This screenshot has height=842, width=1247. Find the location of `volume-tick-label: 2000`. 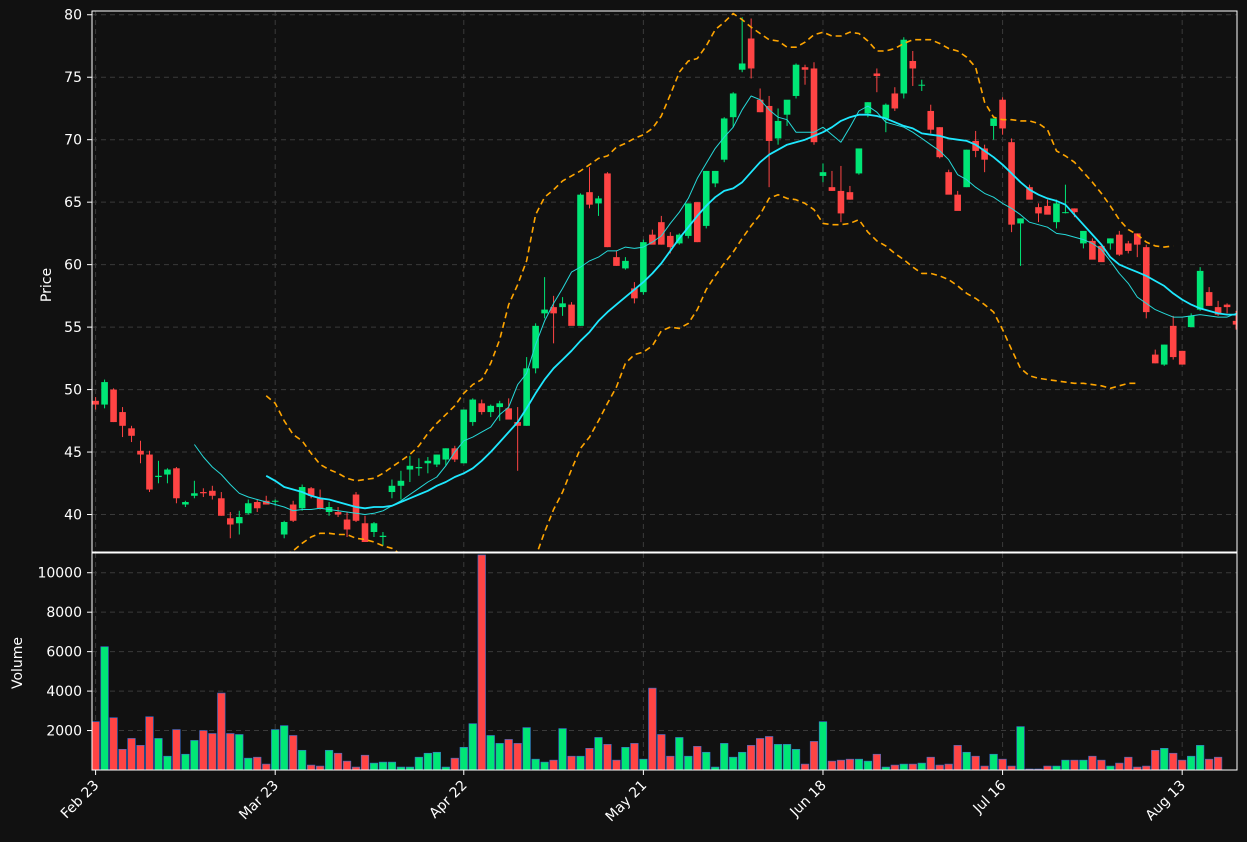

volume-tick-label: 2000 is located at coordinates (64, 732).